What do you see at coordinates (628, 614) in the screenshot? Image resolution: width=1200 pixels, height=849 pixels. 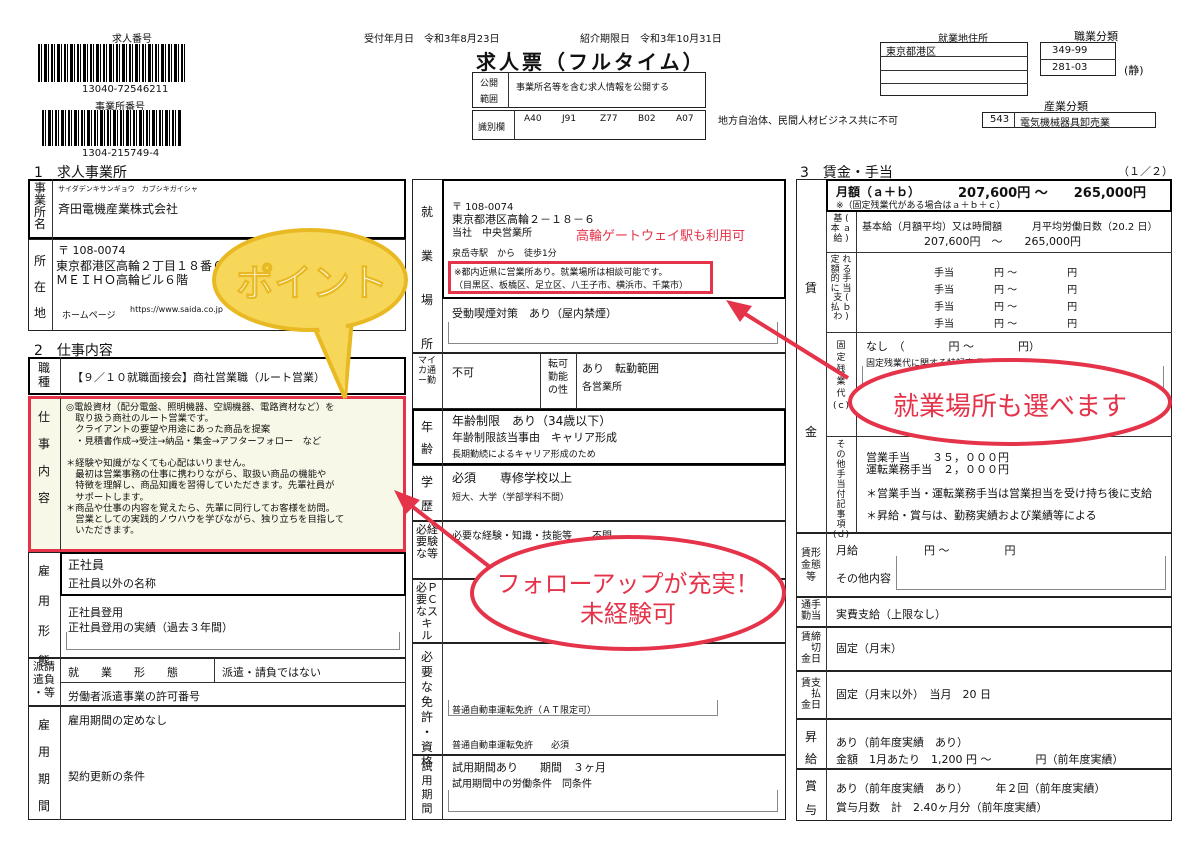 I see `followup-label-2: 未経験可` at bounding box center [628, 614].